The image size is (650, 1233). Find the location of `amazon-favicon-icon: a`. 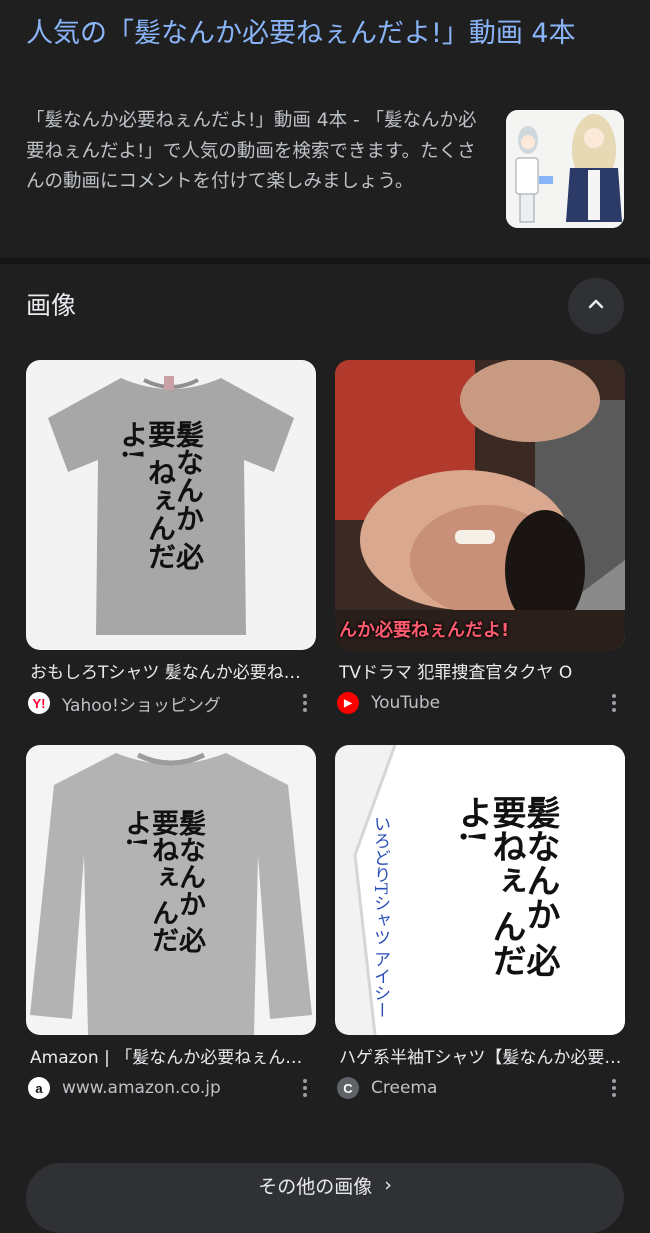

amazon-favicon-icon: a is located at coordinates (39, 1088).